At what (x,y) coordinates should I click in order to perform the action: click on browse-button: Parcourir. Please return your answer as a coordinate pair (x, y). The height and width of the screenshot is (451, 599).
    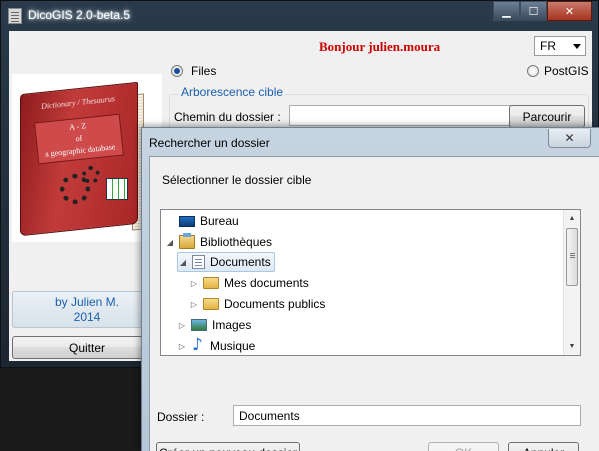
    Looking at the image, I should click on (547, 116).